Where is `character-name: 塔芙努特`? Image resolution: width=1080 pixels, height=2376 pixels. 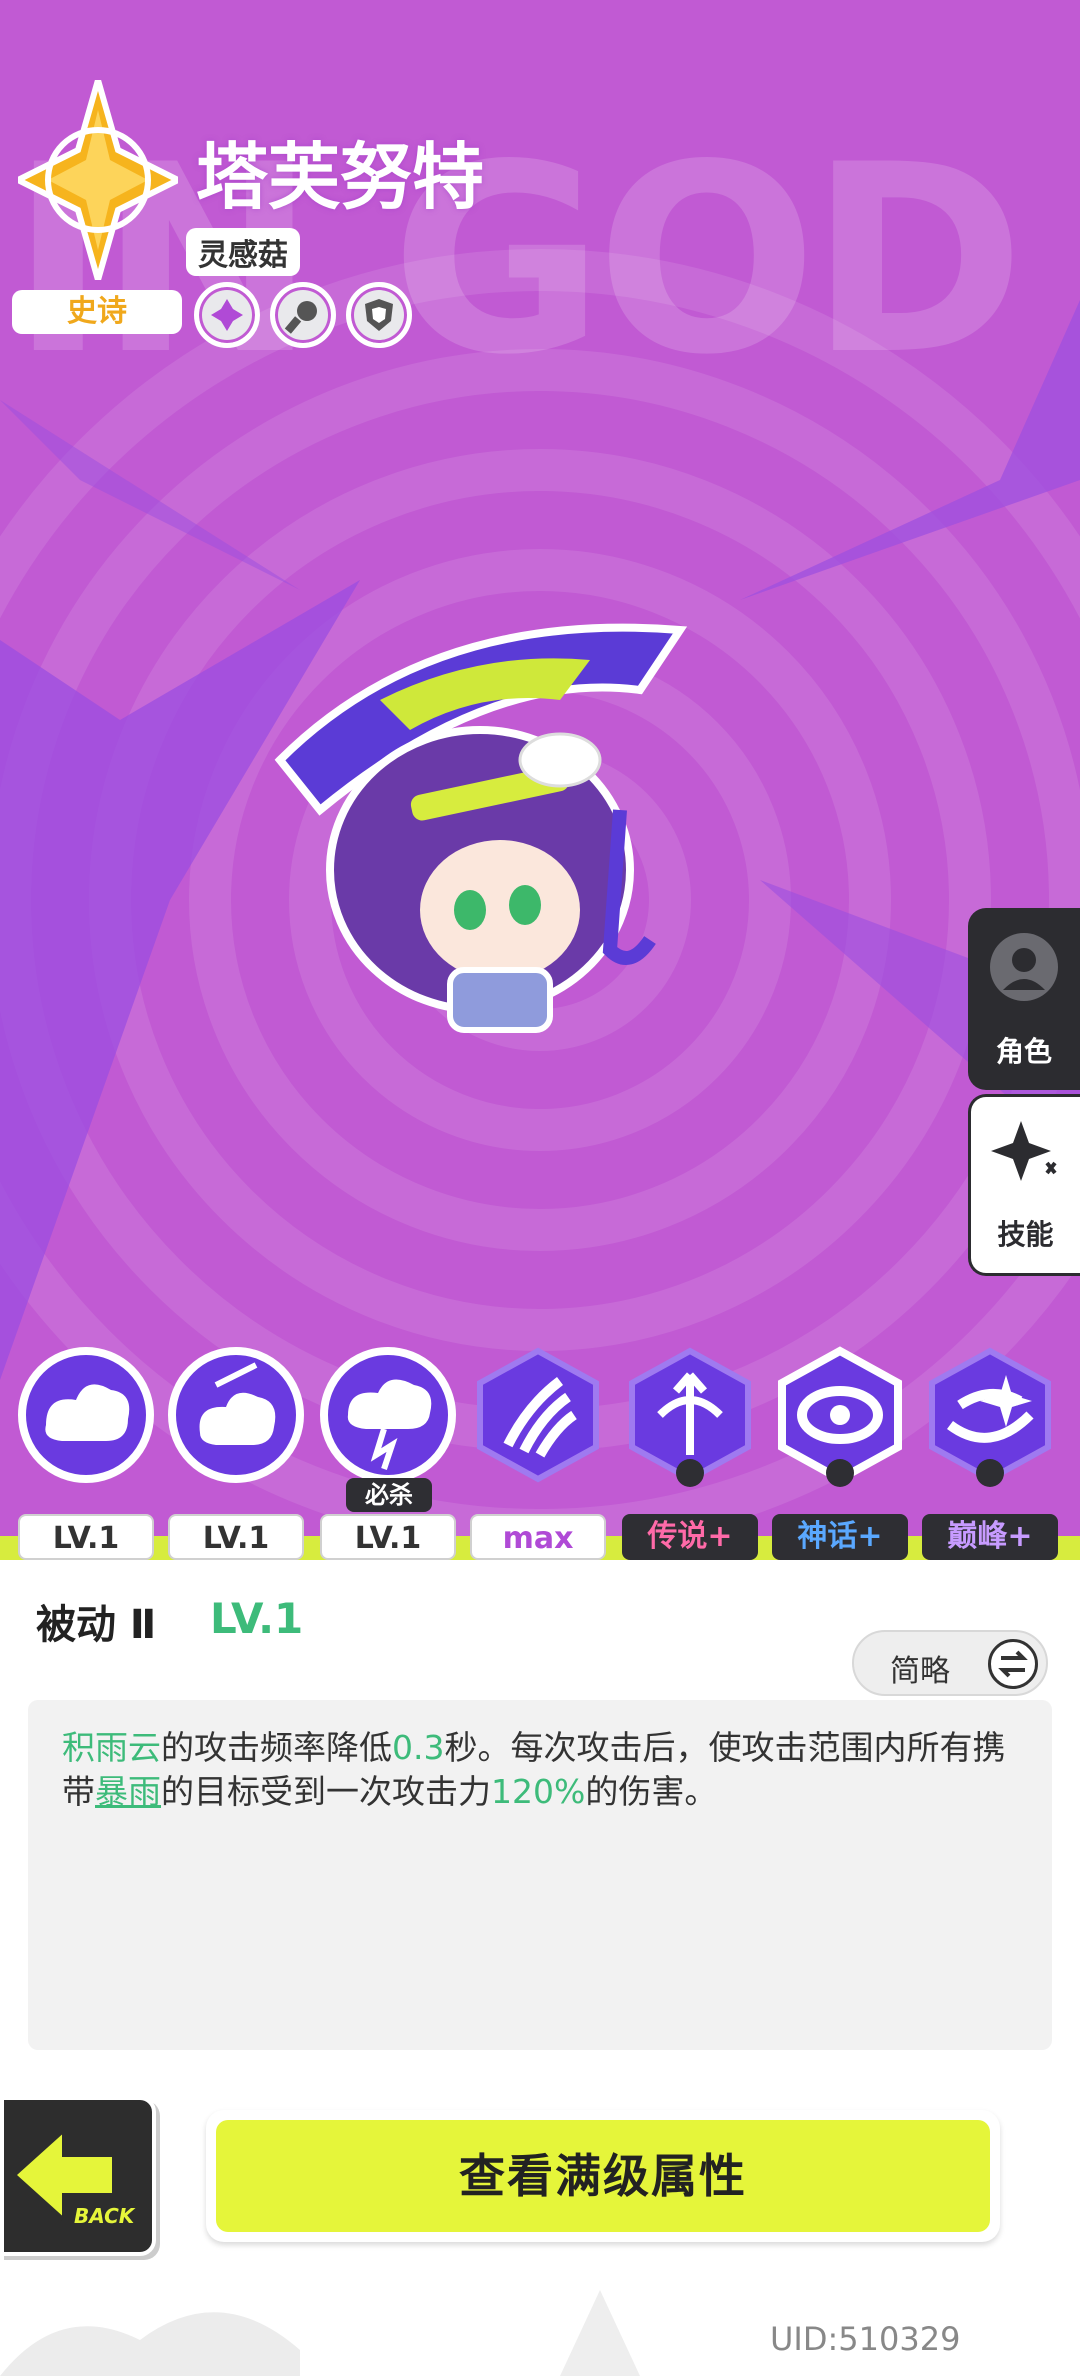
character-name: 塔芙努特 is located at coordinates (340, 177).